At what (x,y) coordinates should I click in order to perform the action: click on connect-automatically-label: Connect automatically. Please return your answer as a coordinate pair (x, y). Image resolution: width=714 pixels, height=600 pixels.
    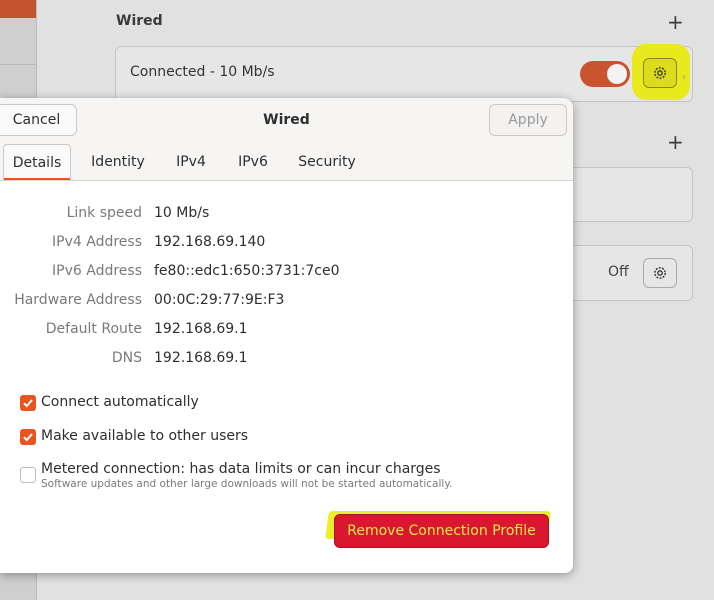
    Looking at the image, I should click on (120, 402).